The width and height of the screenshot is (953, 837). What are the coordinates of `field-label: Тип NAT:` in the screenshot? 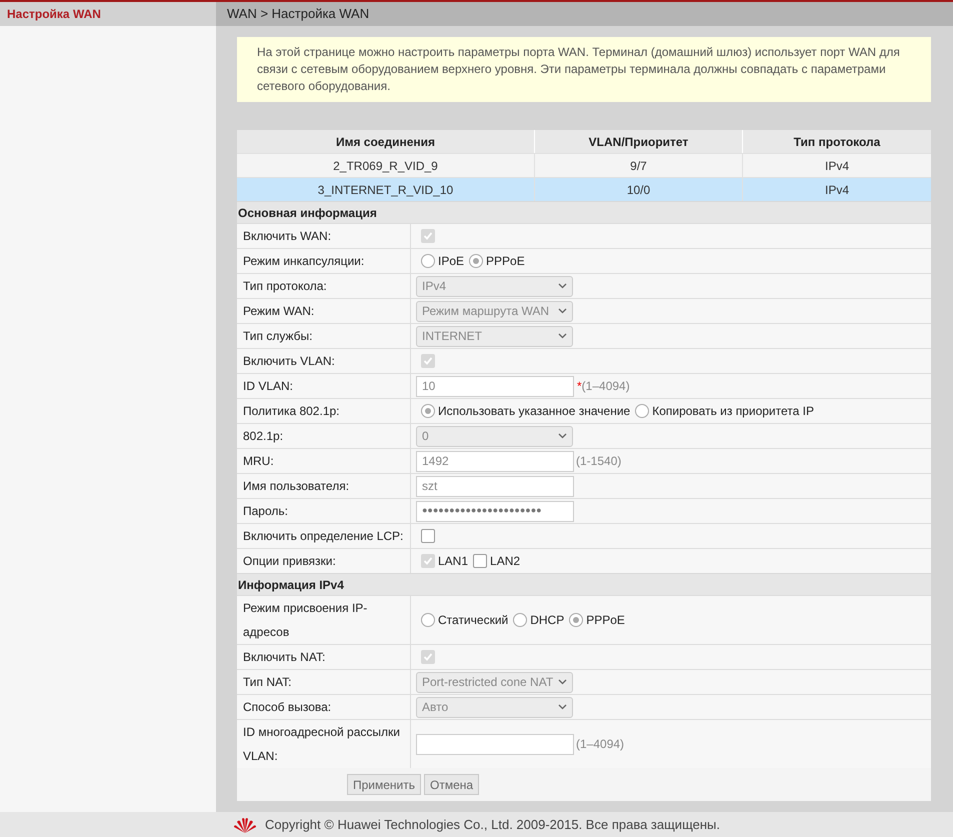 It's located at (267, 682).